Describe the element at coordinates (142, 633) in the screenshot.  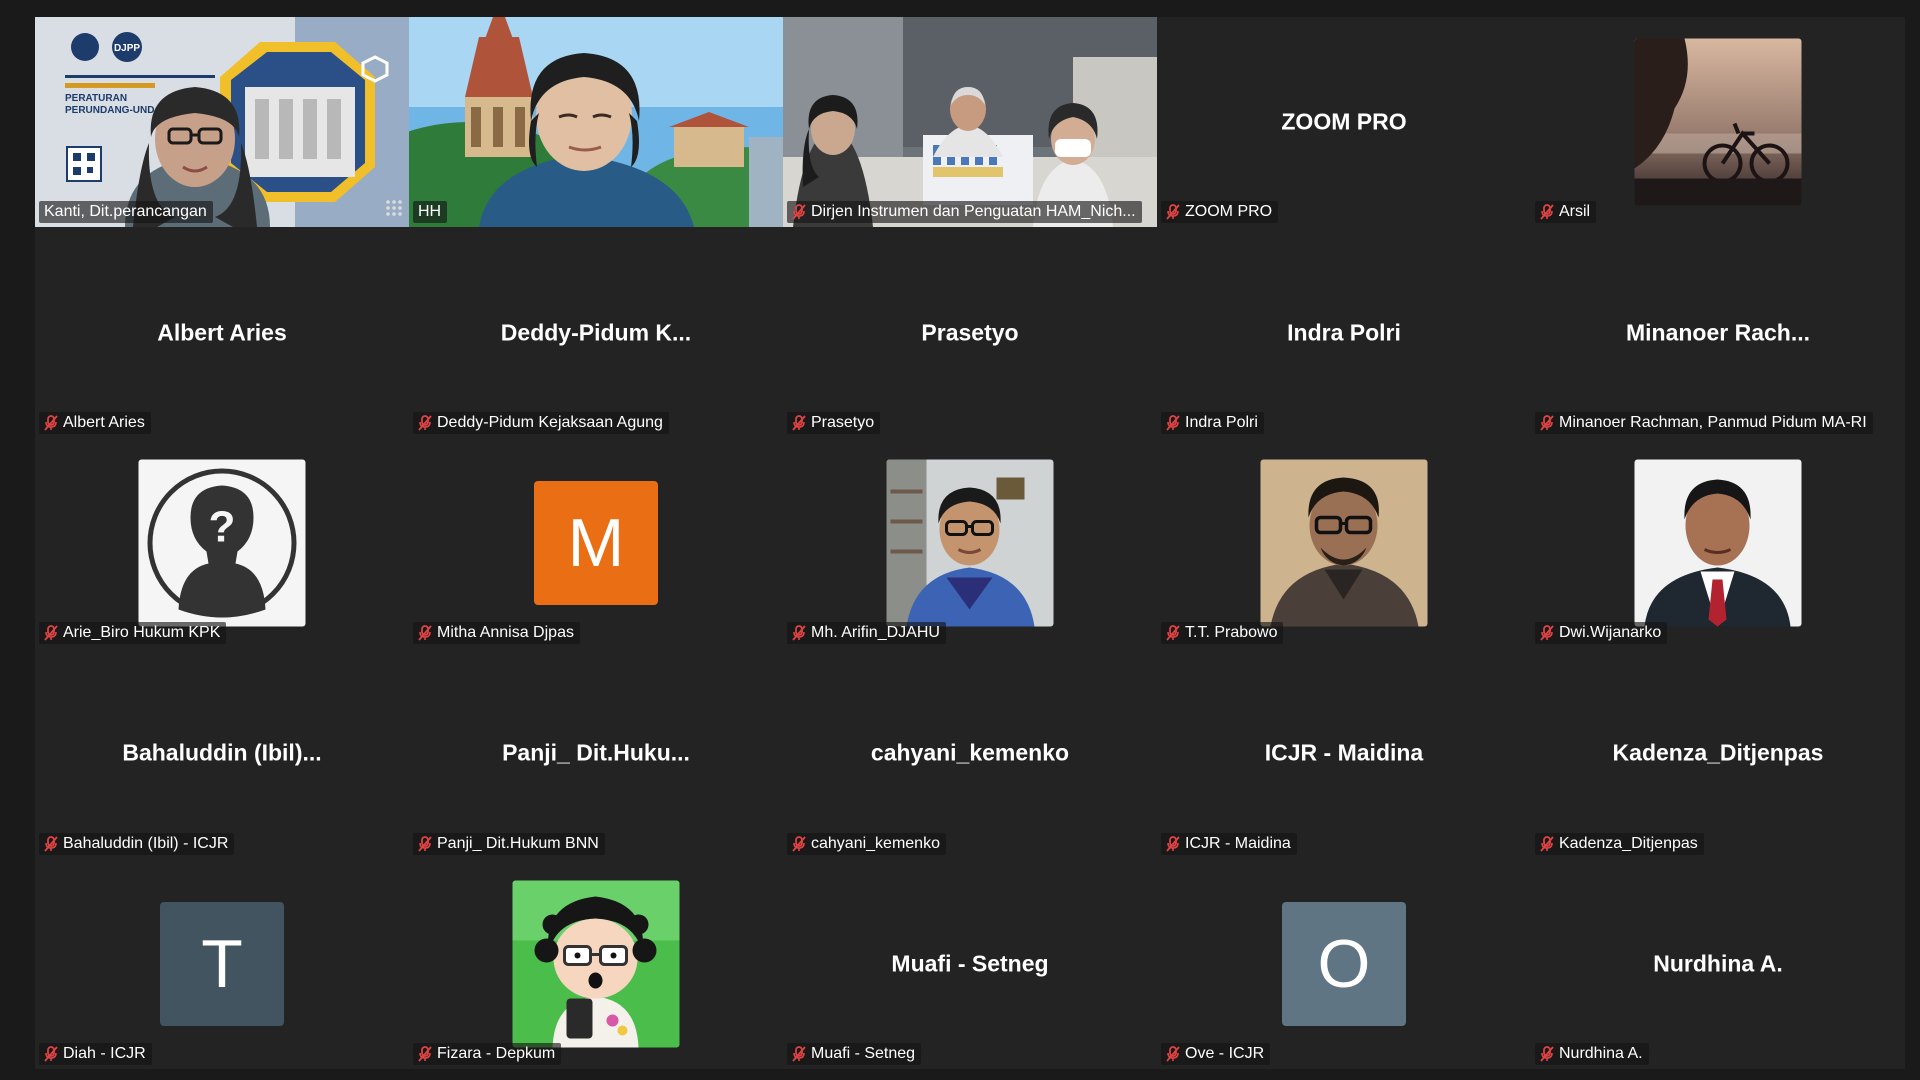
I see `participant-name: Arie_Biro Hukum KPK` at that location.